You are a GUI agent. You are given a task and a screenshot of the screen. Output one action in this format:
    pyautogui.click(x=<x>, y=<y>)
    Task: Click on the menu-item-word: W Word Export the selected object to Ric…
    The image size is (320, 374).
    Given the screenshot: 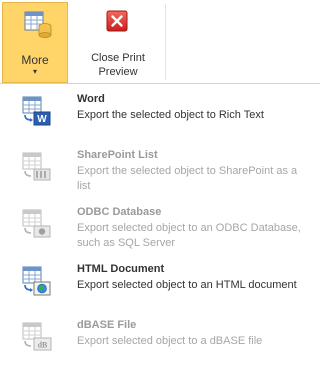 What is the action you would take?
    pyautogui.click(x=171, y=120)
    